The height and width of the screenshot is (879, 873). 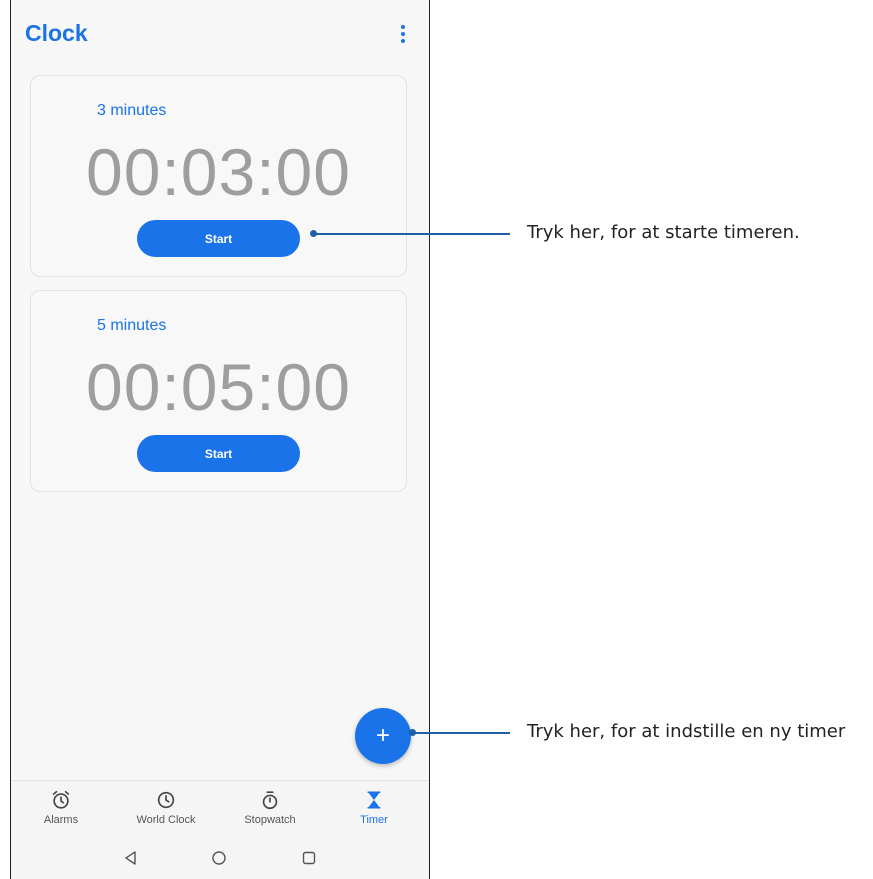 What do you see at coordinates (132, 325) in the screenshot?
I see `timer-label: 5 minutes` at bounding box center [132, 325].